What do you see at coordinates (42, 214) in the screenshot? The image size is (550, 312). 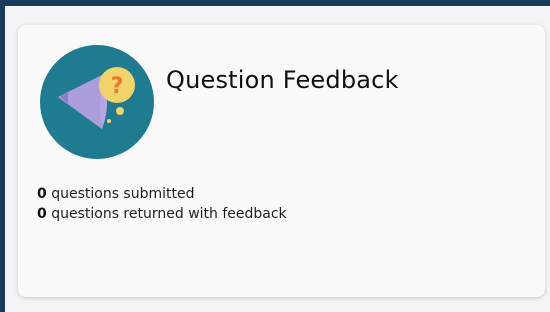 I see `returned-count: 0` at bounding box center [42, 214].